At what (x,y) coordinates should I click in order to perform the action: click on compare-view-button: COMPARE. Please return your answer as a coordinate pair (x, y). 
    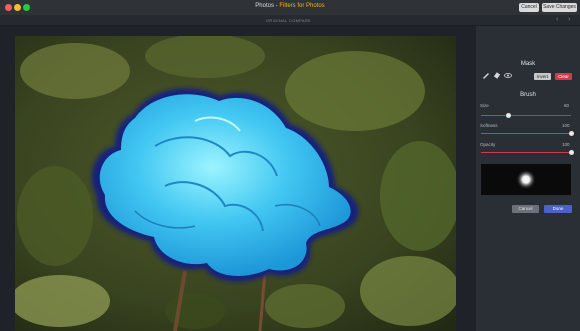
    Looking at the image, I should click on (300, 20).